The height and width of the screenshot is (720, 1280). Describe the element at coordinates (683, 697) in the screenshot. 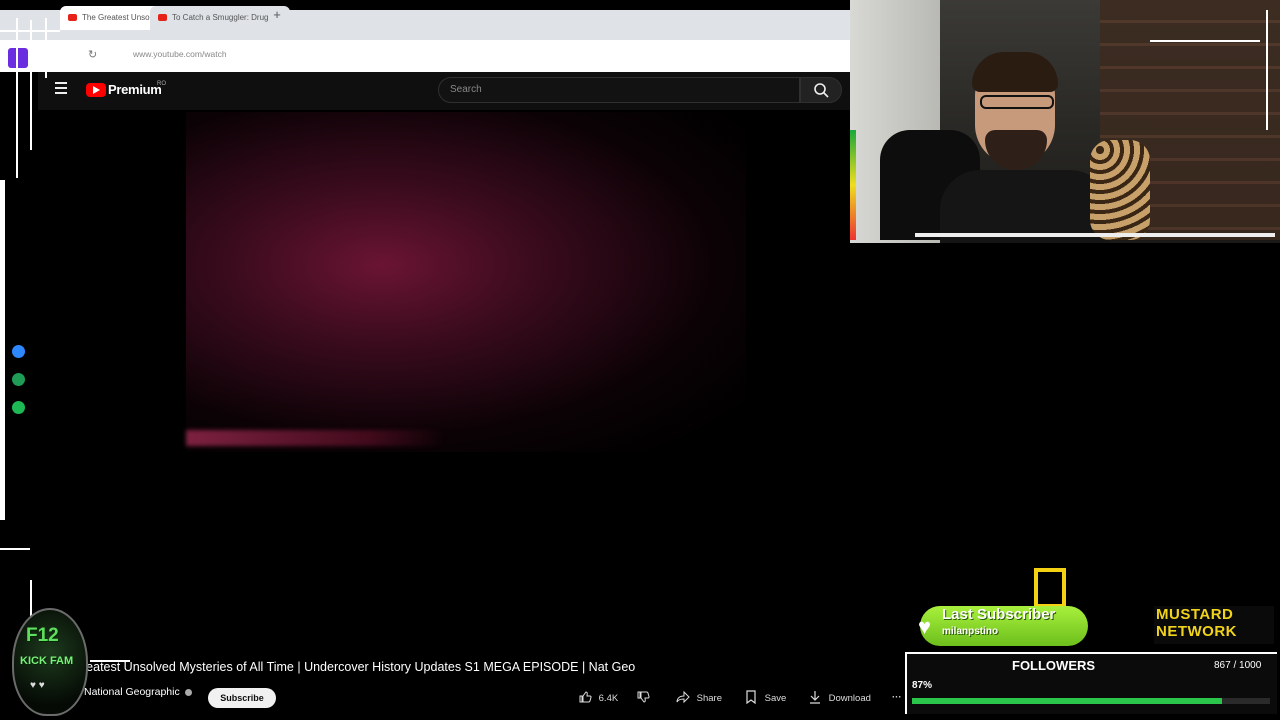

I see `share-icon` at that location.